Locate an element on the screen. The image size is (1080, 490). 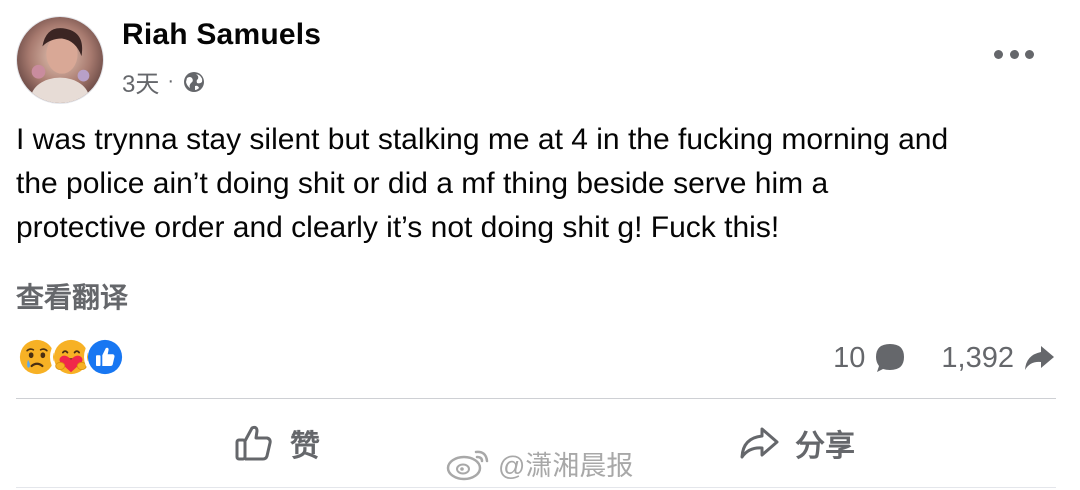
like-reaction-icon is located at coordinates (105, 357).